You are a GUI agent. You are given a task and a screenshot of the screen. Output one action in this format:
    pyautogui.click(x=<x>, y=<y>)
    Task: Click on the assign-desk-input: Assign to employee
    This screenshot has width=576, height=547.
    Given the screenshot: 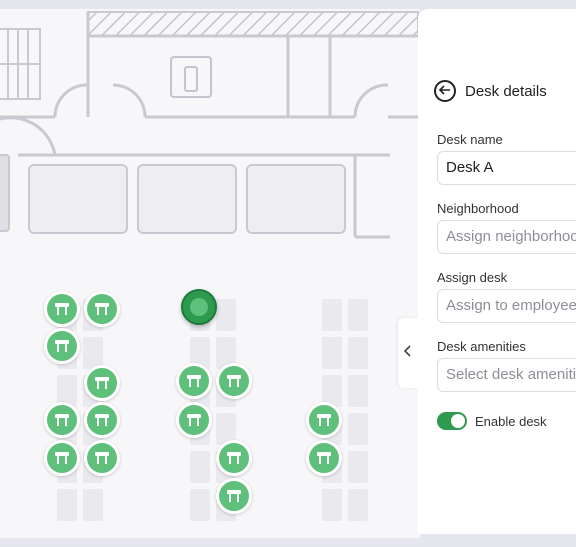 What is the action you would take?
    pyautogui.click(x=506, y=306)
    